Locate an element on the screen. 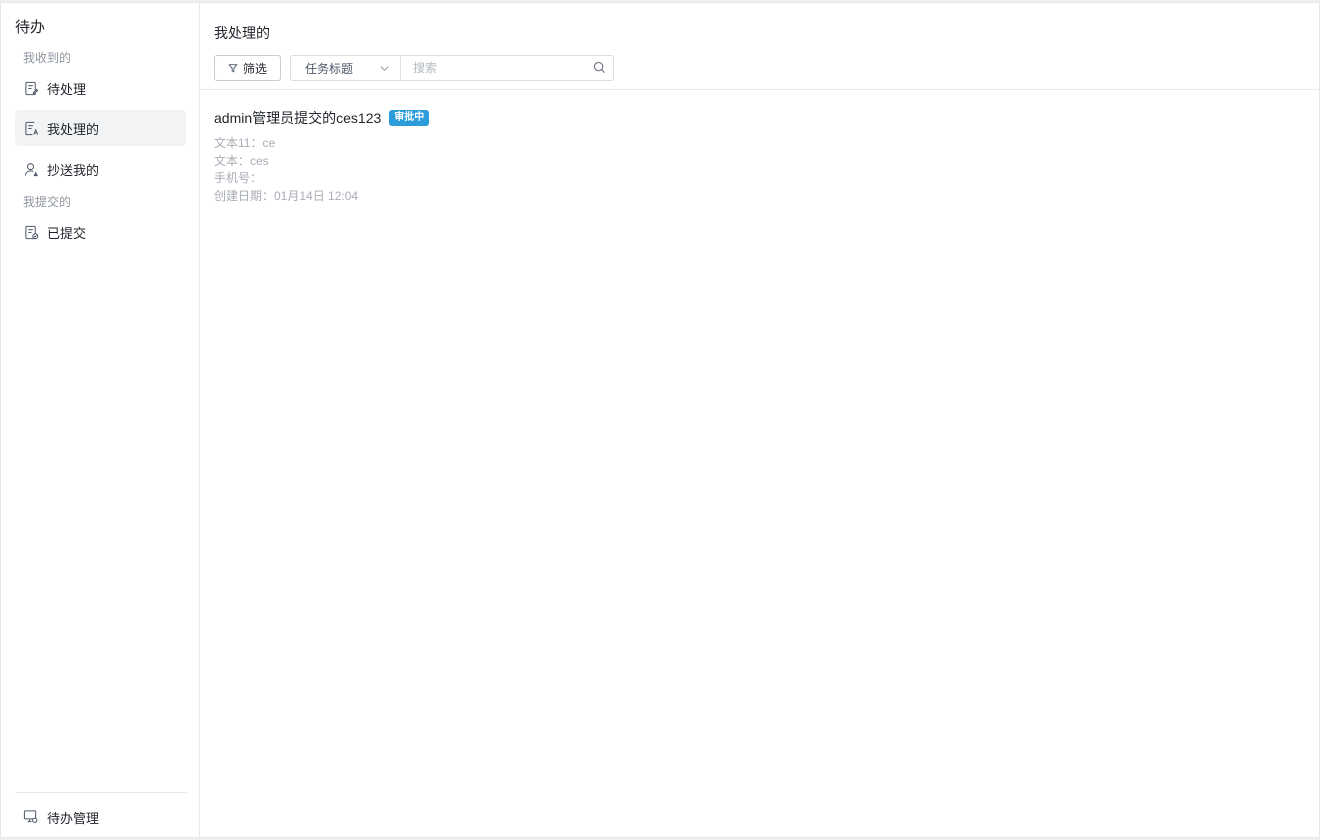 This screenshot has width=1320, height=840. manage-todo-button: 待办管理 is located at coordinates (100, 817).